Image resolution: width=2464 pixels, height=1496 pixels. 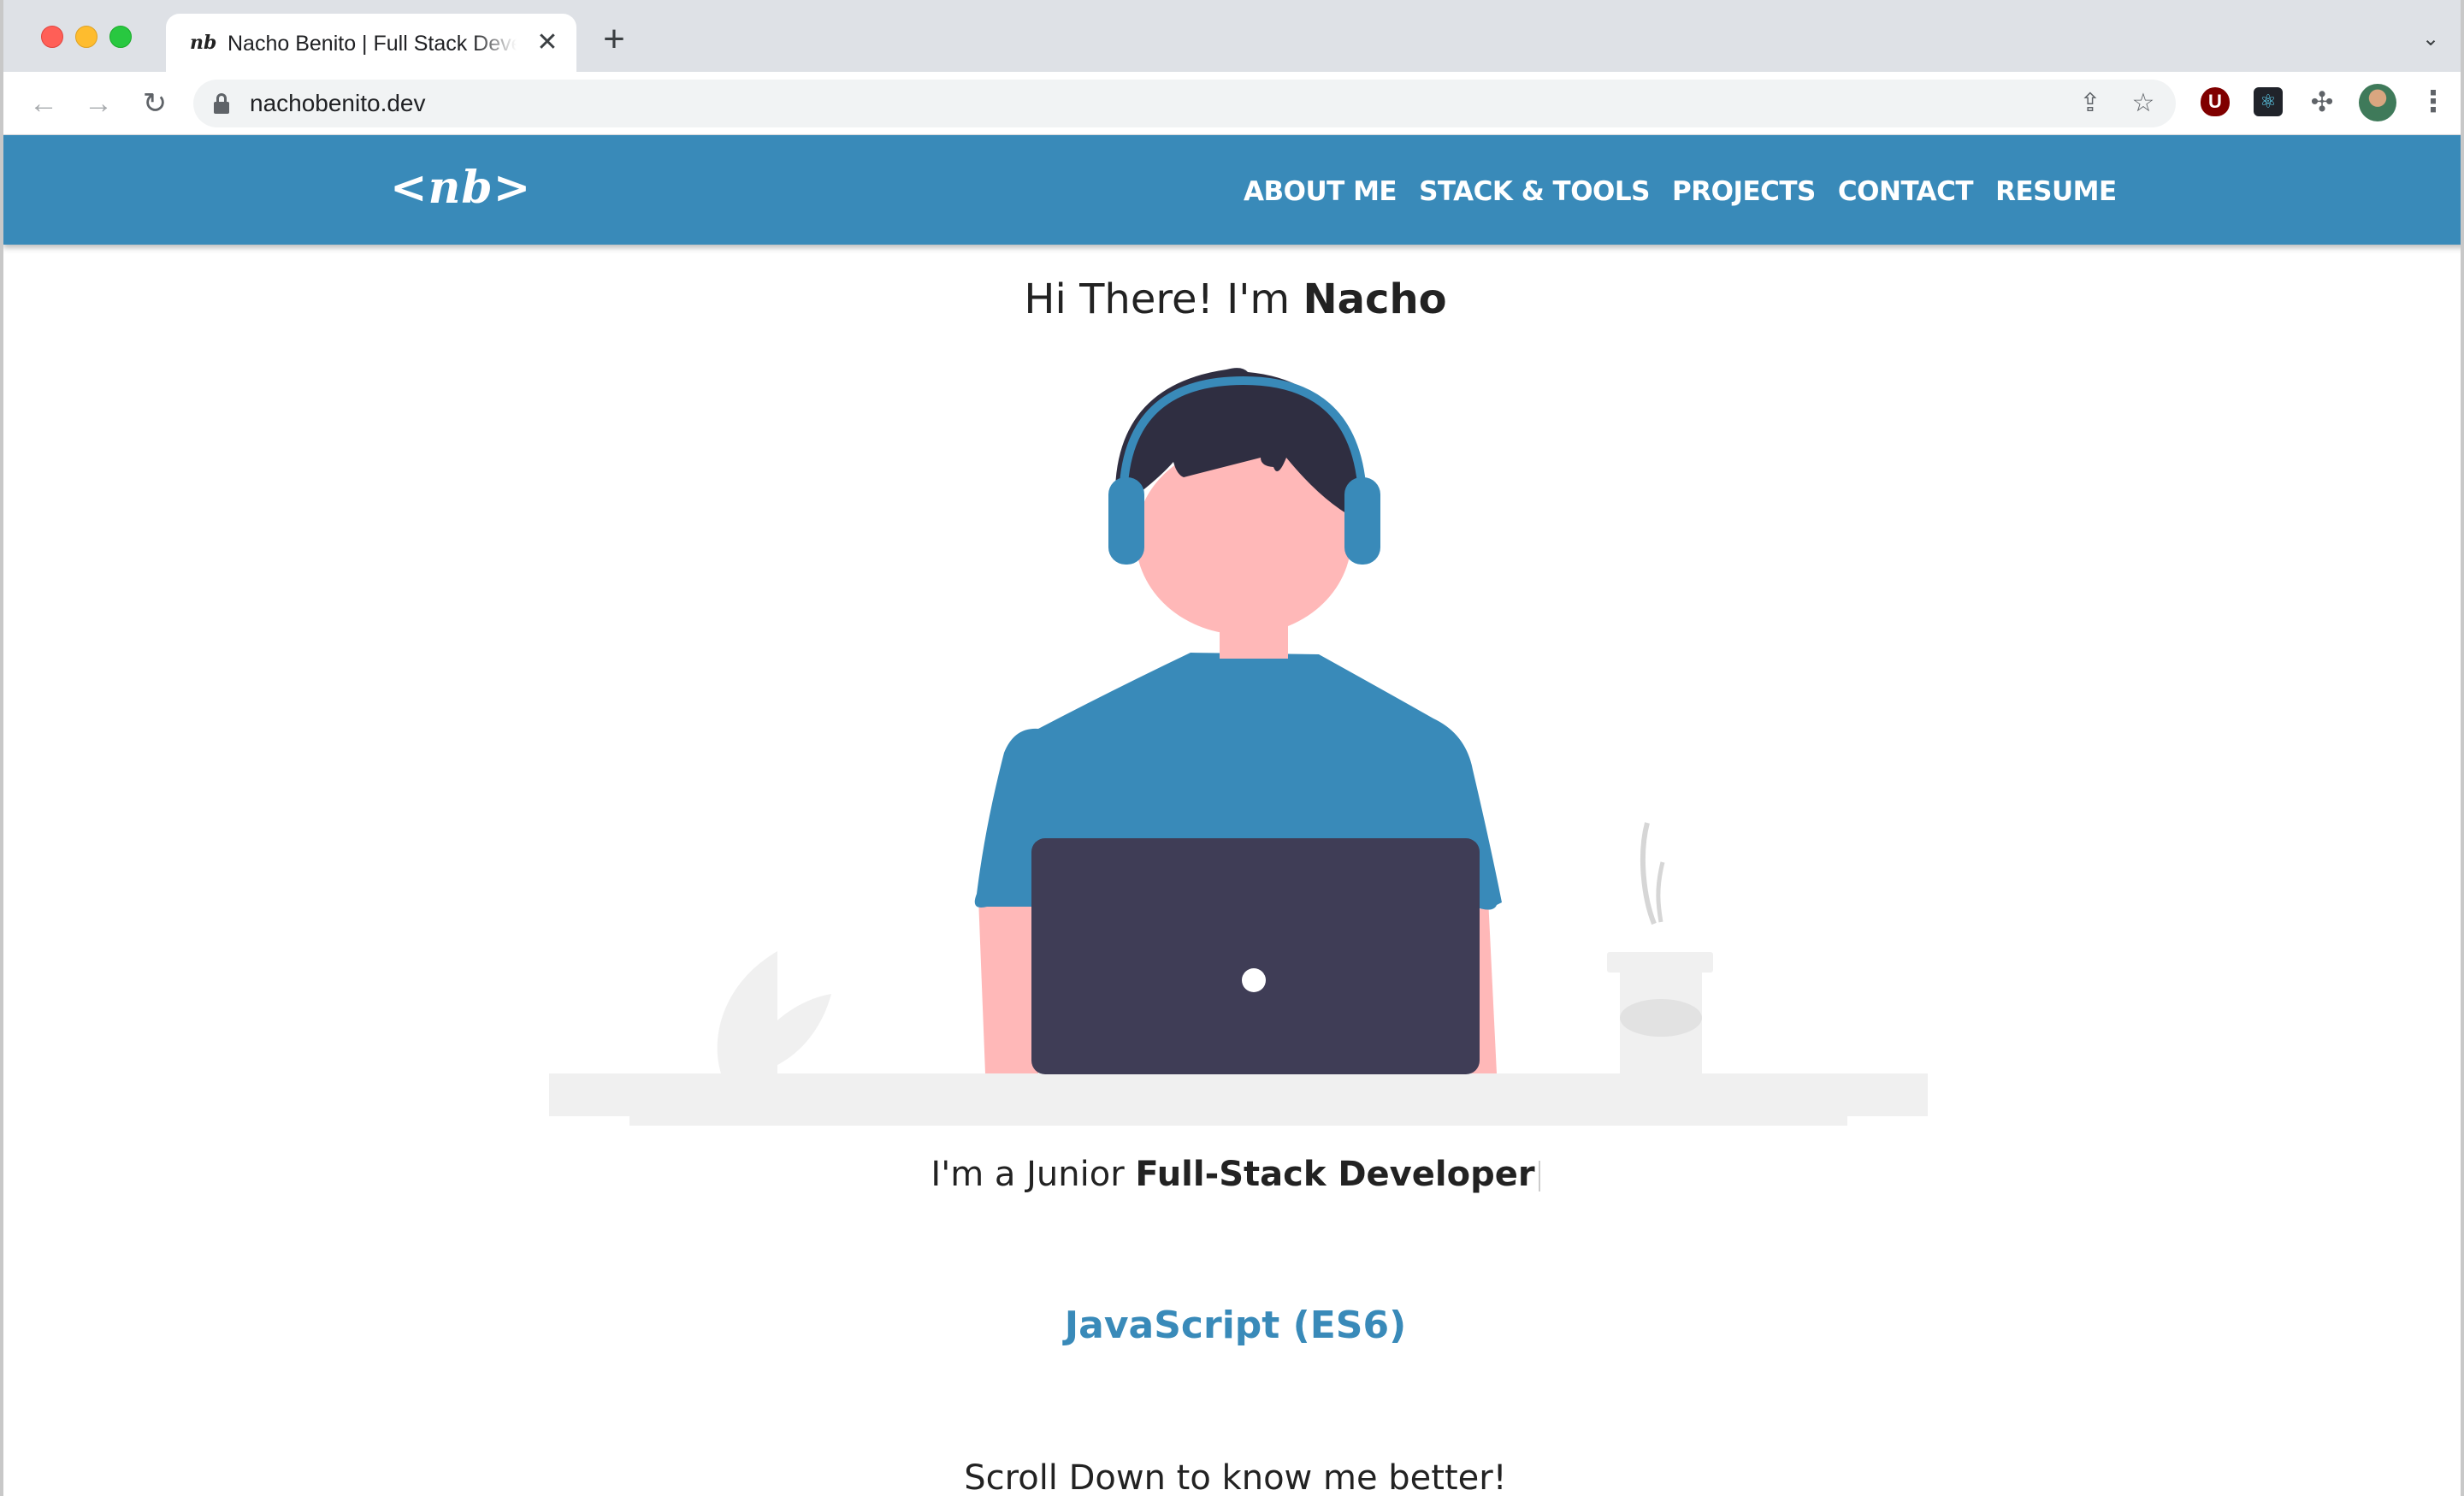 What do you see at coordinates (338, 104) in the screenshot?
I see `url-text: nachobenito.dev` at bounding box center [338, 104].